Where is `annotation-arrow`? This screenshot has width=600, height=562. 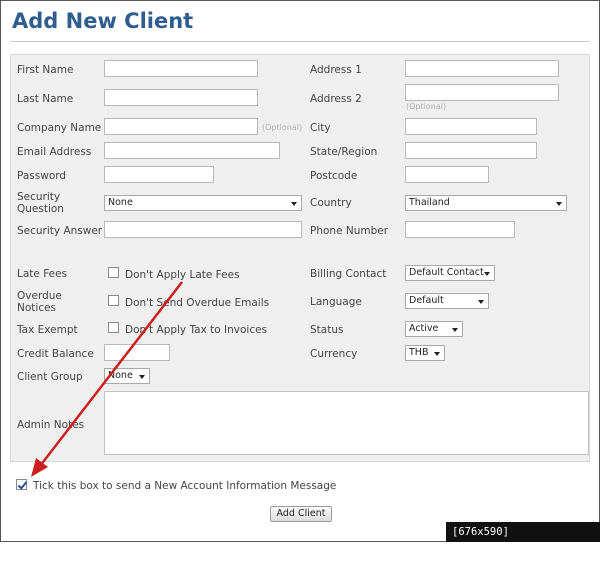
annotation-arrow is located at coordinates (107, 379).